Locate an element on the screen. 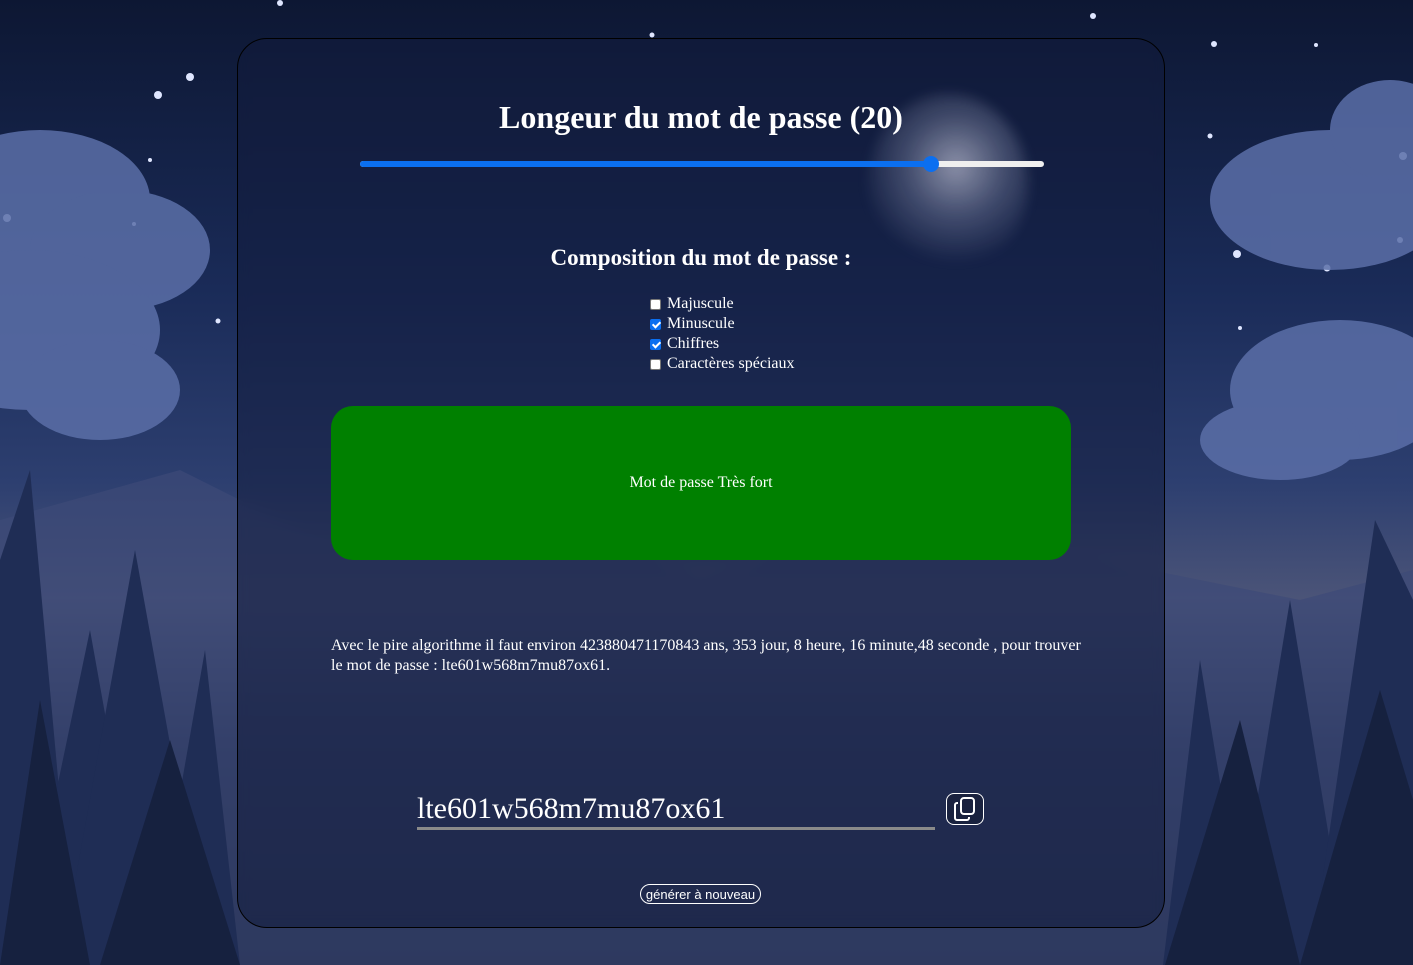 This screenshot has width=1413, height=965. slider-thumb is located at coordinates (931, 164).